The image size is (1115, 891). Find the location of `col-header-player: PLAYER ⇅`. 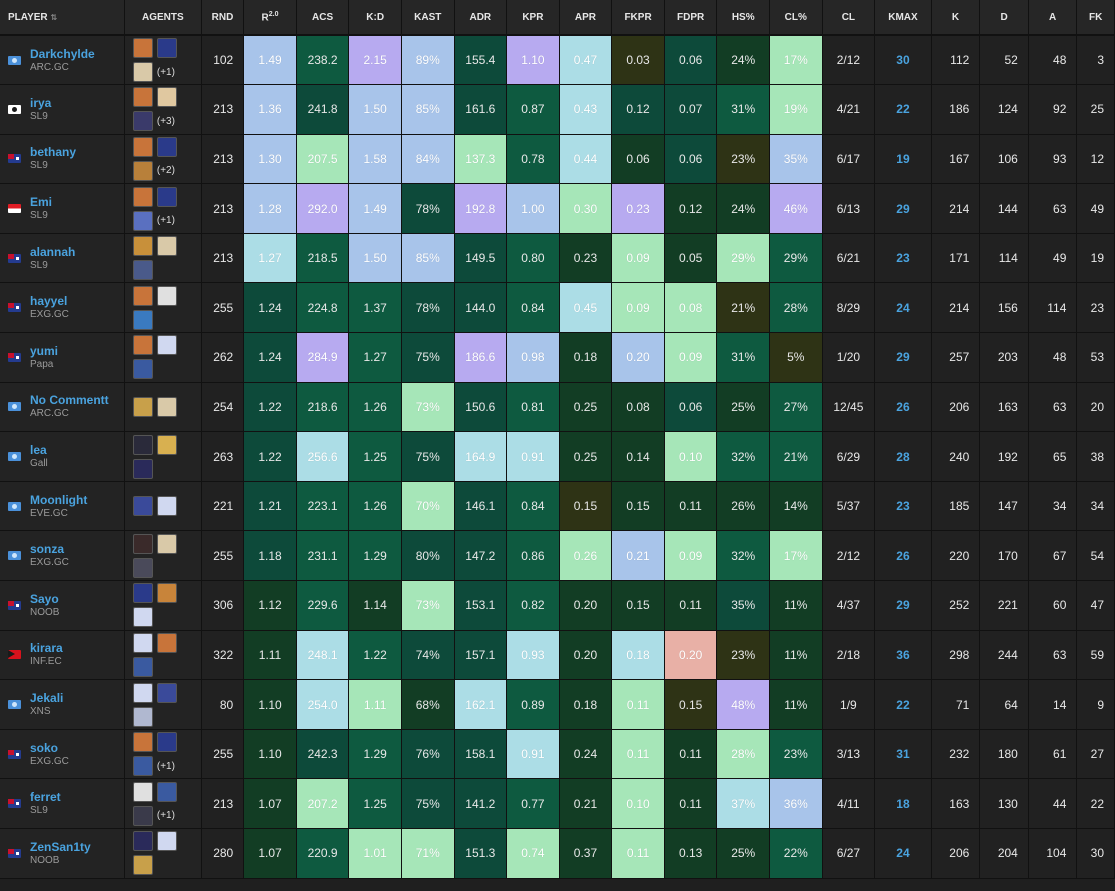

col-header-player: PLAYER ⇅ is located at coordinates (62, 18).